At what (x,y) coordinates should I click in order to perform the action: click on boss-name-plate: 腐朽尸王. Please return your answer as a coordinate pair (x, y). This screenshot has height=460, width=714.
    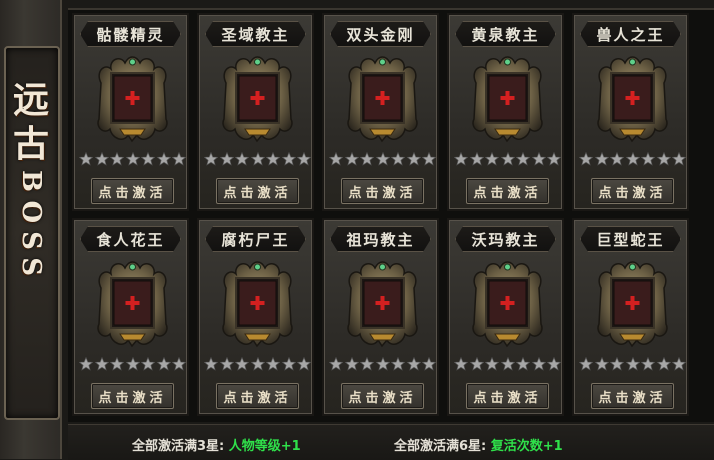
    Looking at the image, I should click on (255, 239).